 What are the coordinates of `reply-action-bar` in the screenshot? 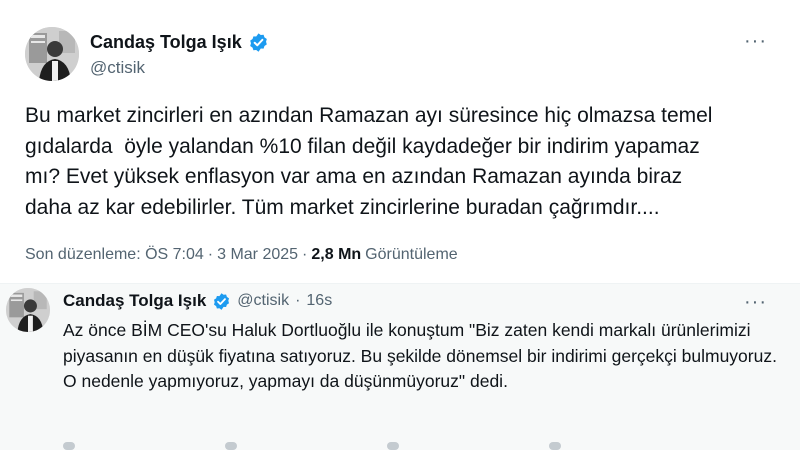 It's located at (393, 447).